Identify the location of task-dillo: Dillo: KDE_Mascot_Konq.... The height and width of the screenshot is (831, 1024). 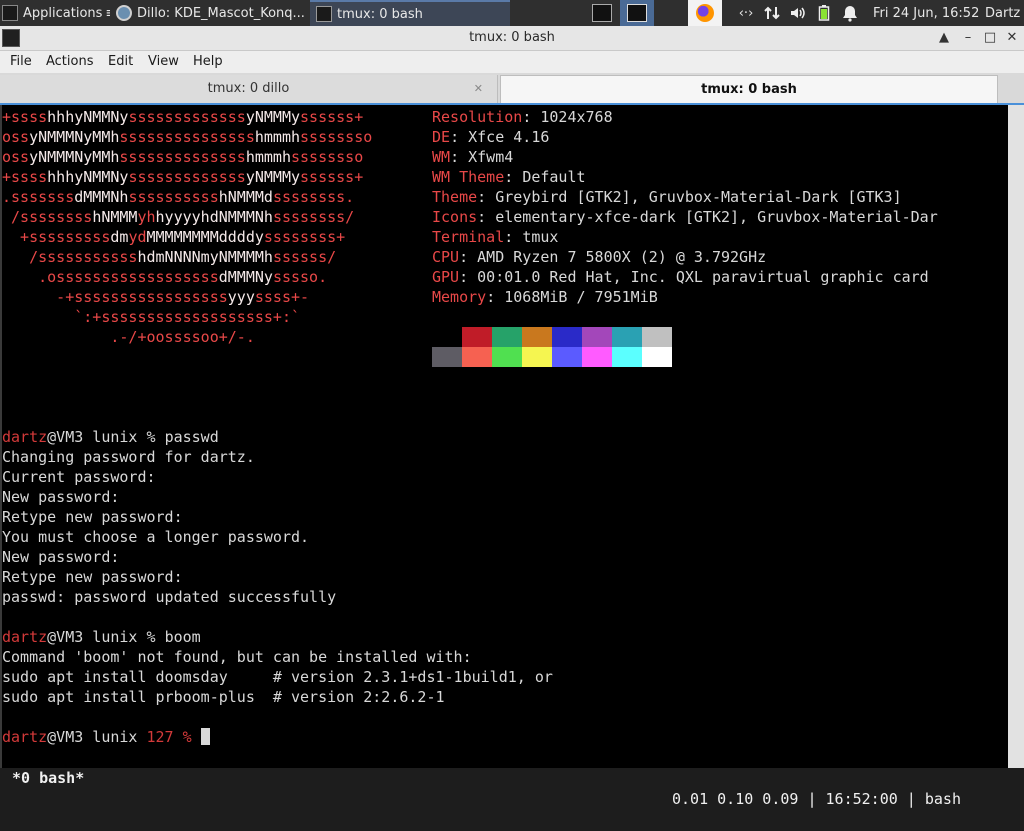
(210, 13).